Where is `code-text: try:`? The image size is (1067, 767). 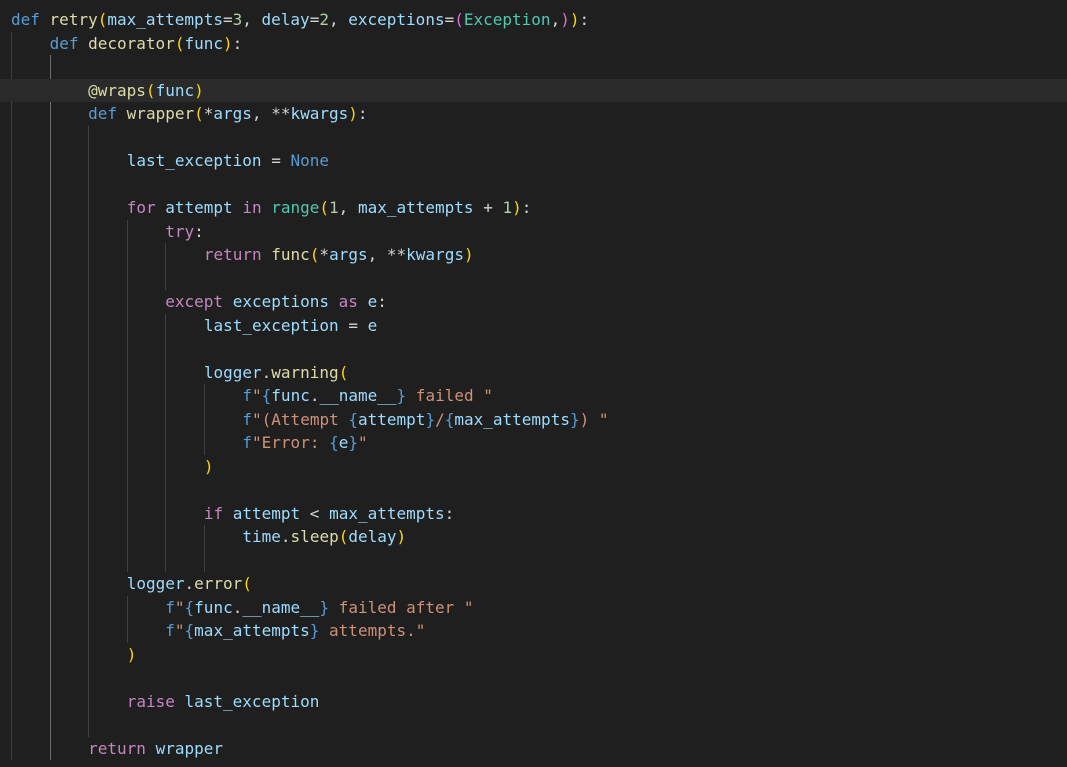
code-text: try: is located at coordinates (184, 231).